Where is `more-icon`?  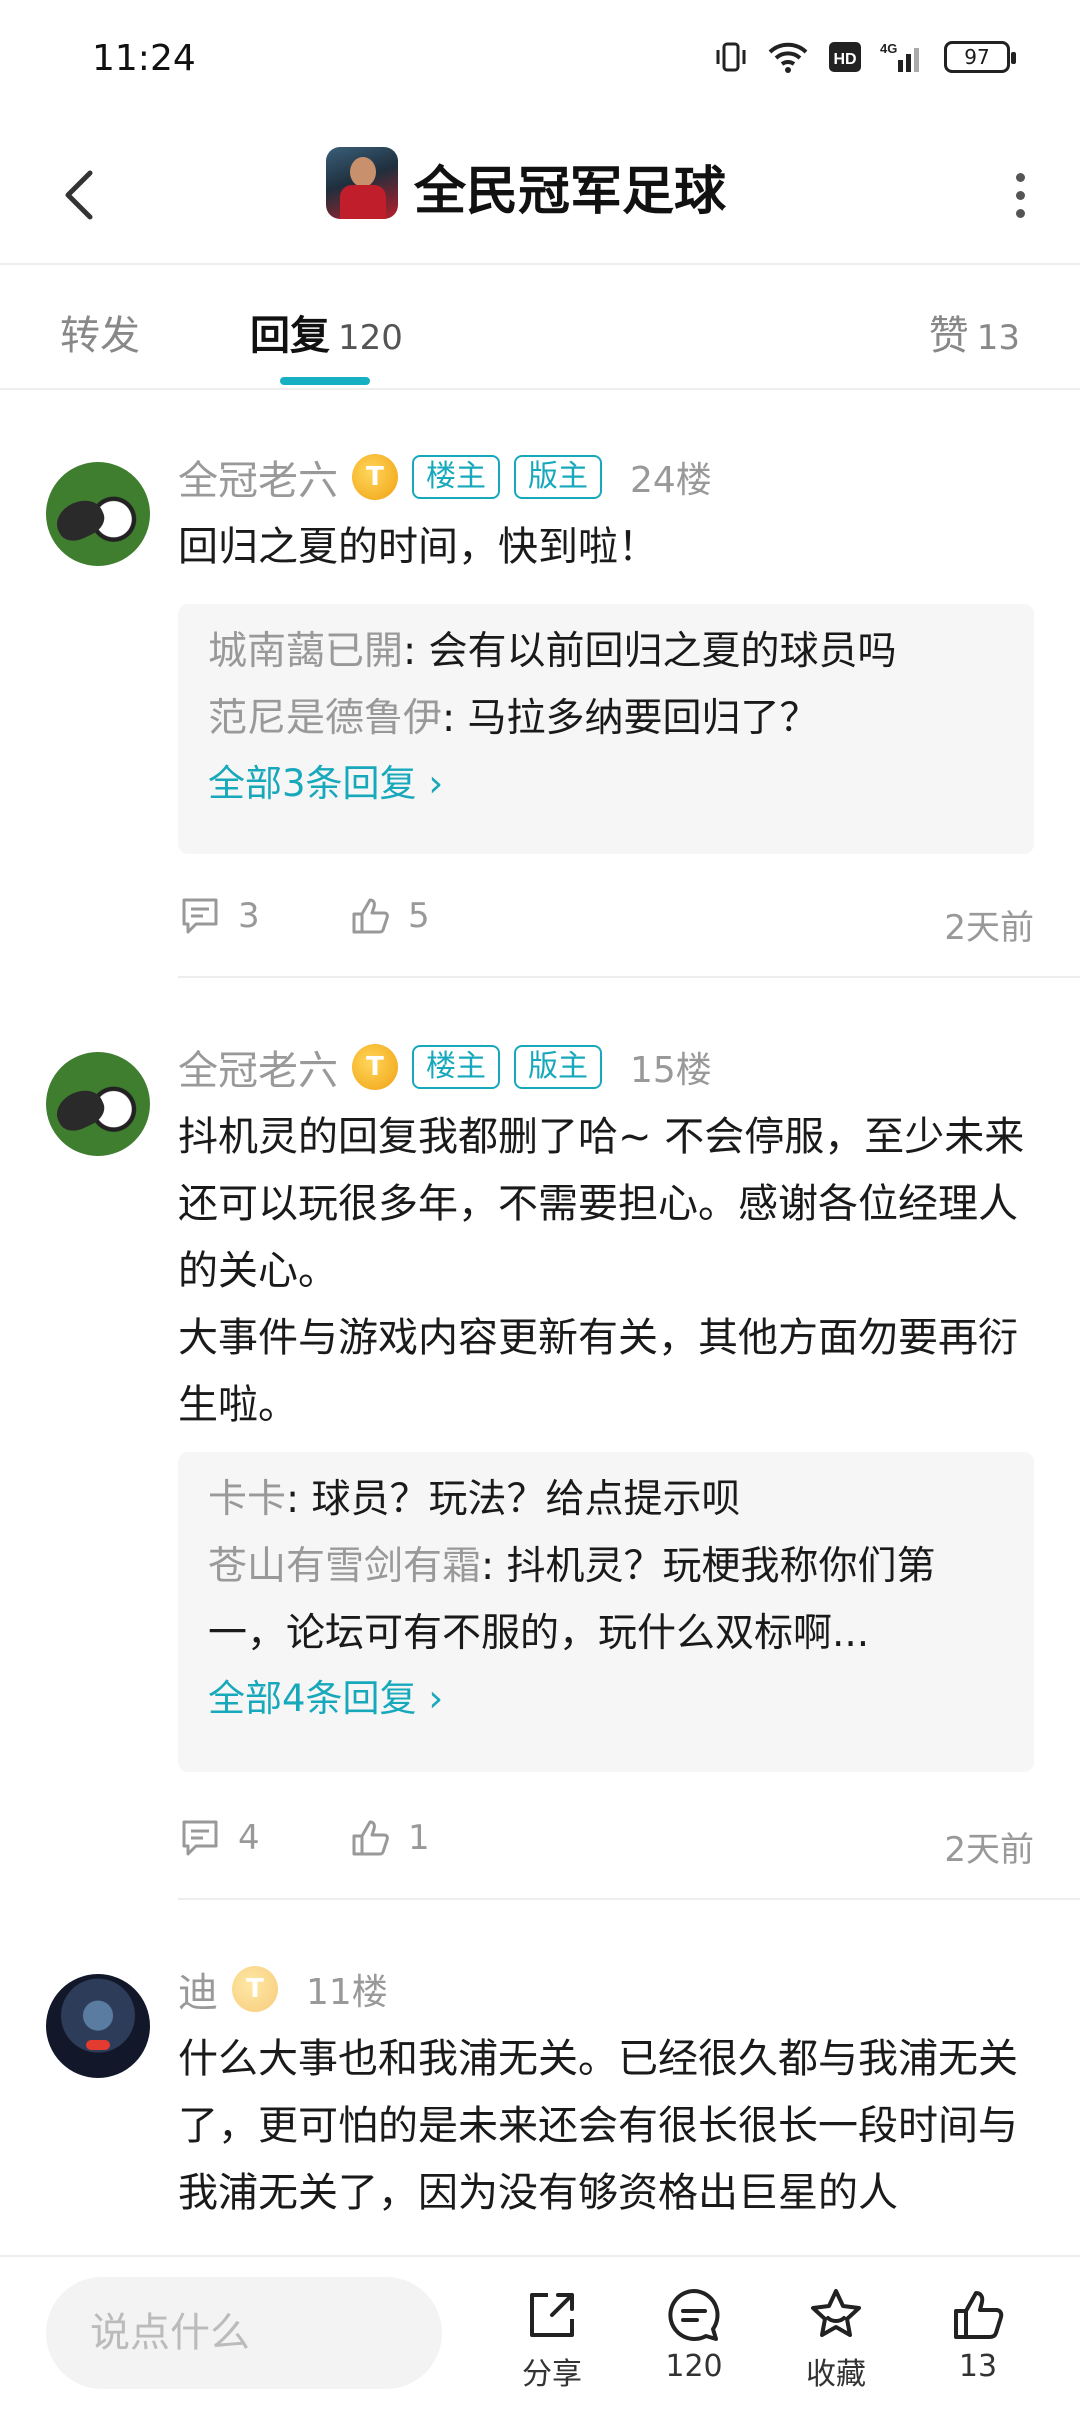 more-icon is located at coordinates (1020, 177).